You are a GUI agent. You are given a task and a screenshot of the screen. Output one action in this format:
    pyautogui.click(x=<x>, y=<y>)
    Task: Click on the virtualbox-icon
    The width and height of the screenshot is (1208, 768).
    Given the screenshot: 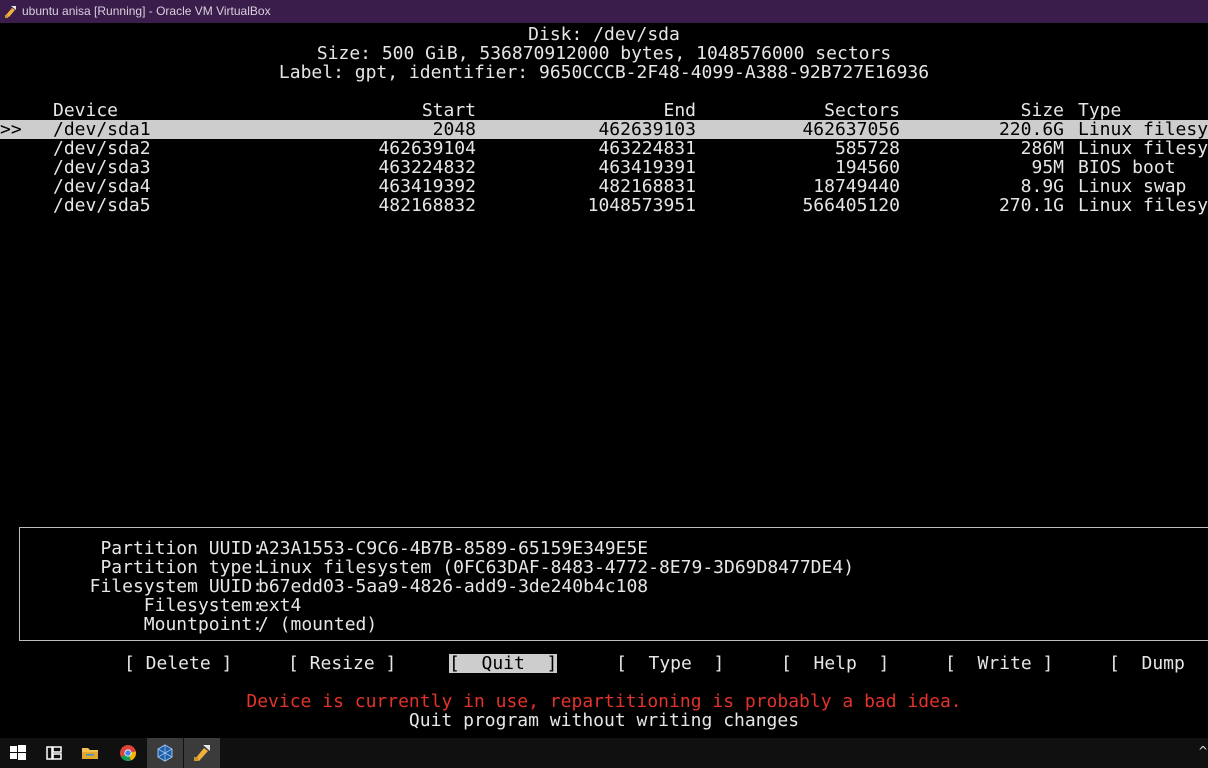 What is the action you would take?
    pyautogui.click(x=10, y=11)
    